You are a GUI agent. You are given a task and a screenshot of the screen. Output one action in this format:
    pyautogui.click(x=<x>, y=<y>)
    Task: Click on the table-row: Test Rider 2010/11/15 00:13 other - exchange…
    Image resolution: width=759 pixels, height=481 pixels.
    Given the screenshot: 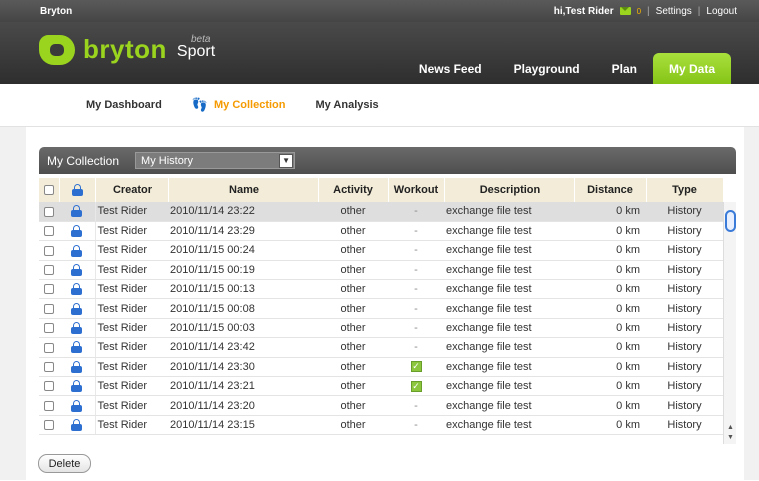 What is the action you would take?
    pyautogui.click(x=381, y=289)
    